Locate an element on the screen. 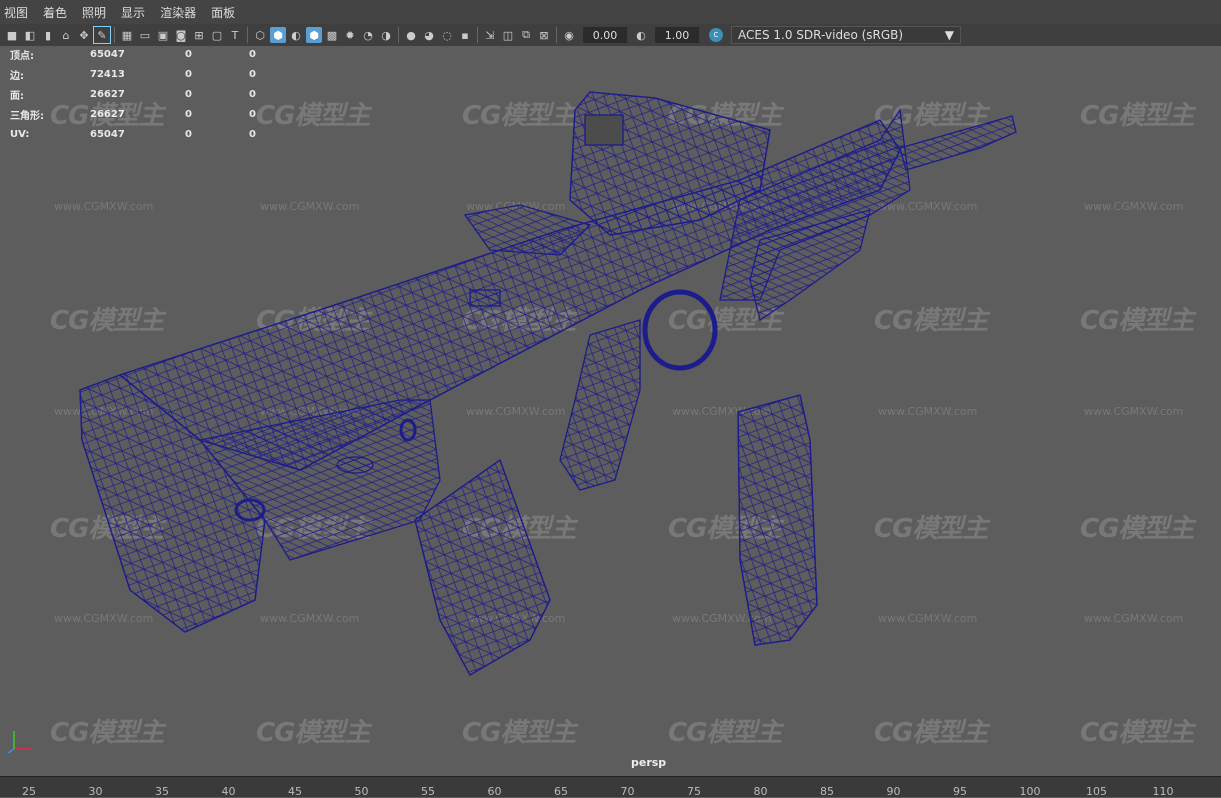  timeline-tick: 40 is located at coordinates (228, 791).